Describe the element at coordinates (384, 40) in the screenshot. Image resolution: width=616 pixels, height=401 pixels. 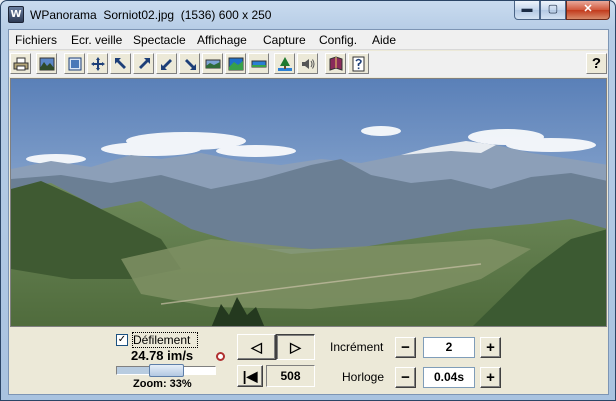
I see `menu-aide: Aide` at that location.